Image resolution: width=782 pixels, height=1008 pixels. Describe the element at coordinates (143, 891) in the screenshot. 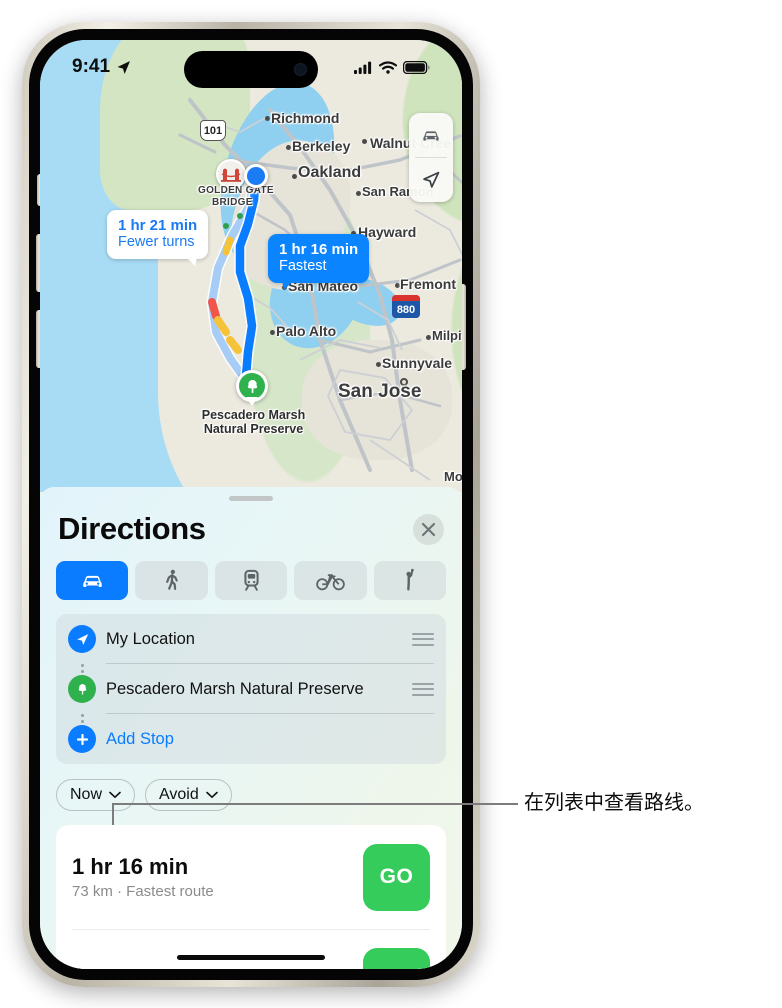

I see `route-detail: 73 km · Fastest route` at that location.